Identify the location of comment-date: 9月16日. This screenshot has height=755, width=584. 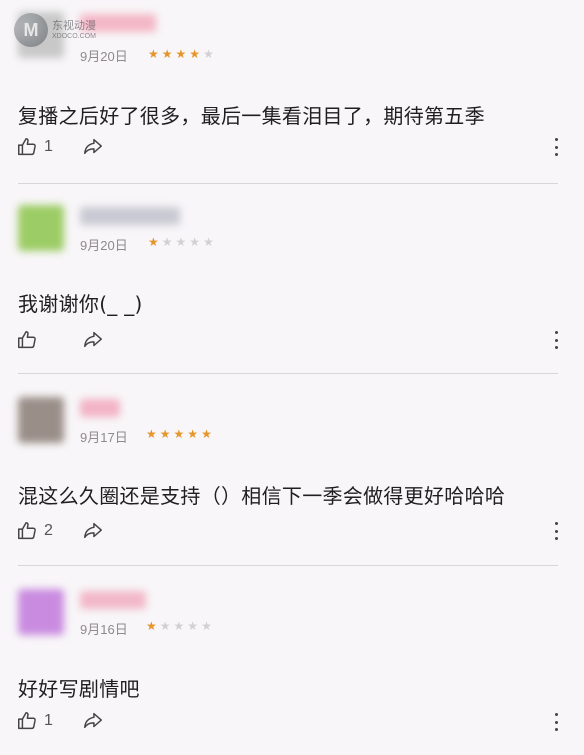
(104, 629).